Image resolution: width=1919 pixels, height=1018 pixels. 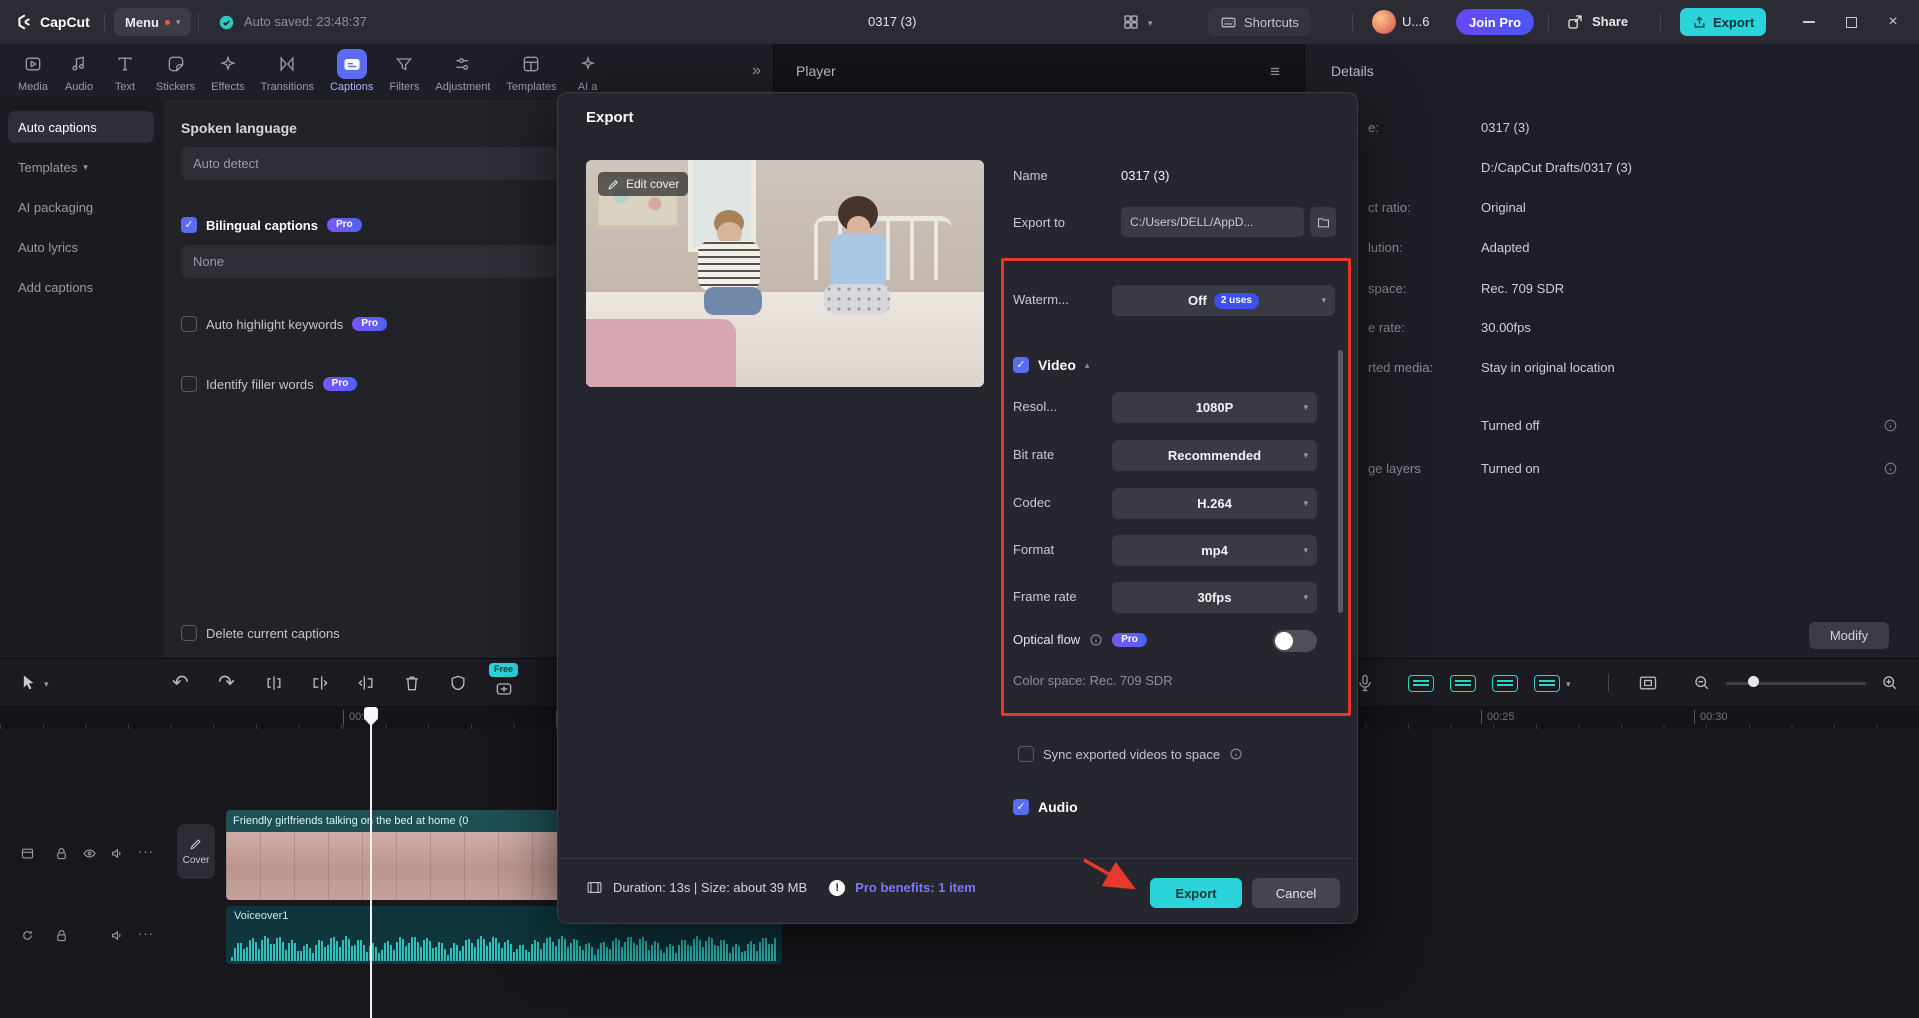 What do you see at coordinates (33, 71) in the screenshot?
I see `tab-media: Media` at bounding box center [33, 71].